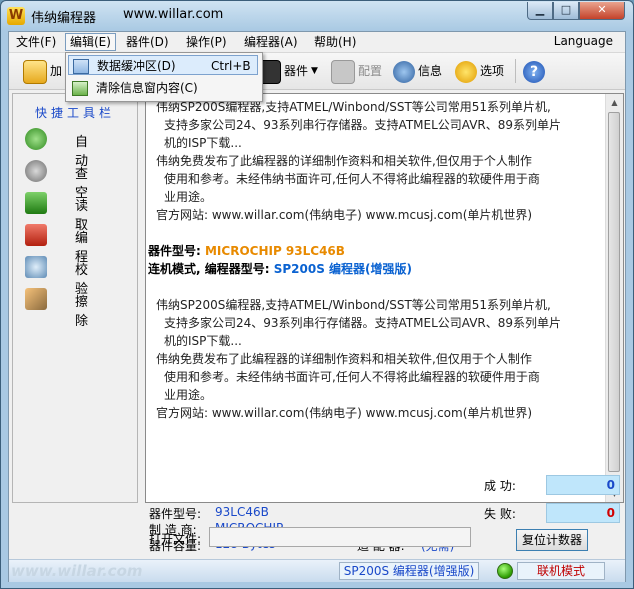 The height and width of the screenshot is (589, 634). I want to click on app-icon: W, so click(16, 16).